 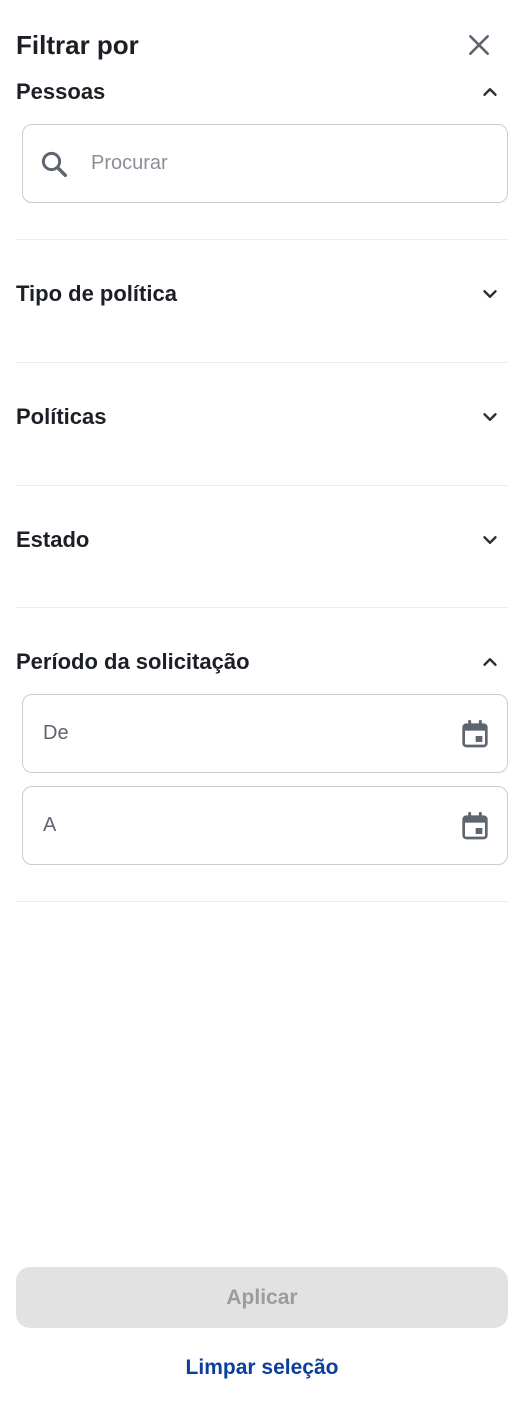 I want to click on search-icon, so click(x=54, y=164).